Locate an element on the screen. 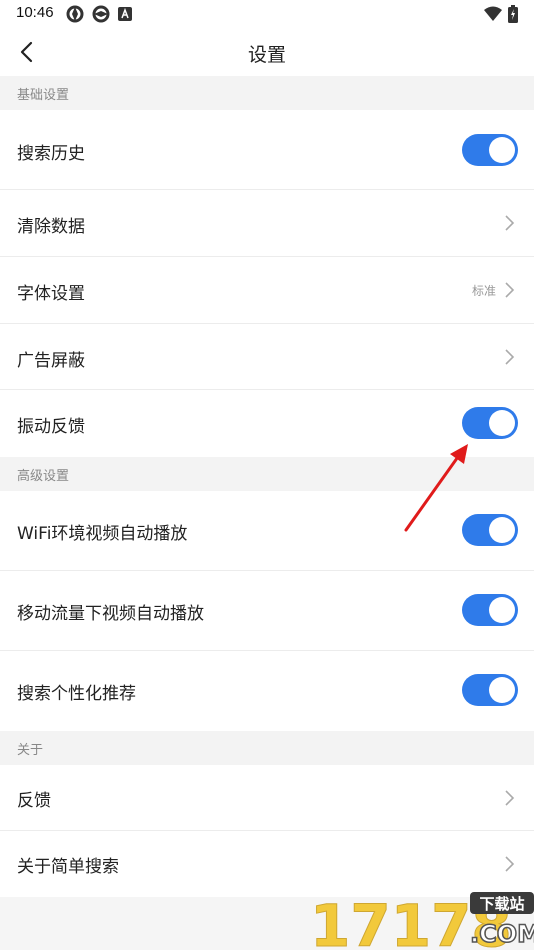  title-bar: 设置 is located at coordinates (267, 52).